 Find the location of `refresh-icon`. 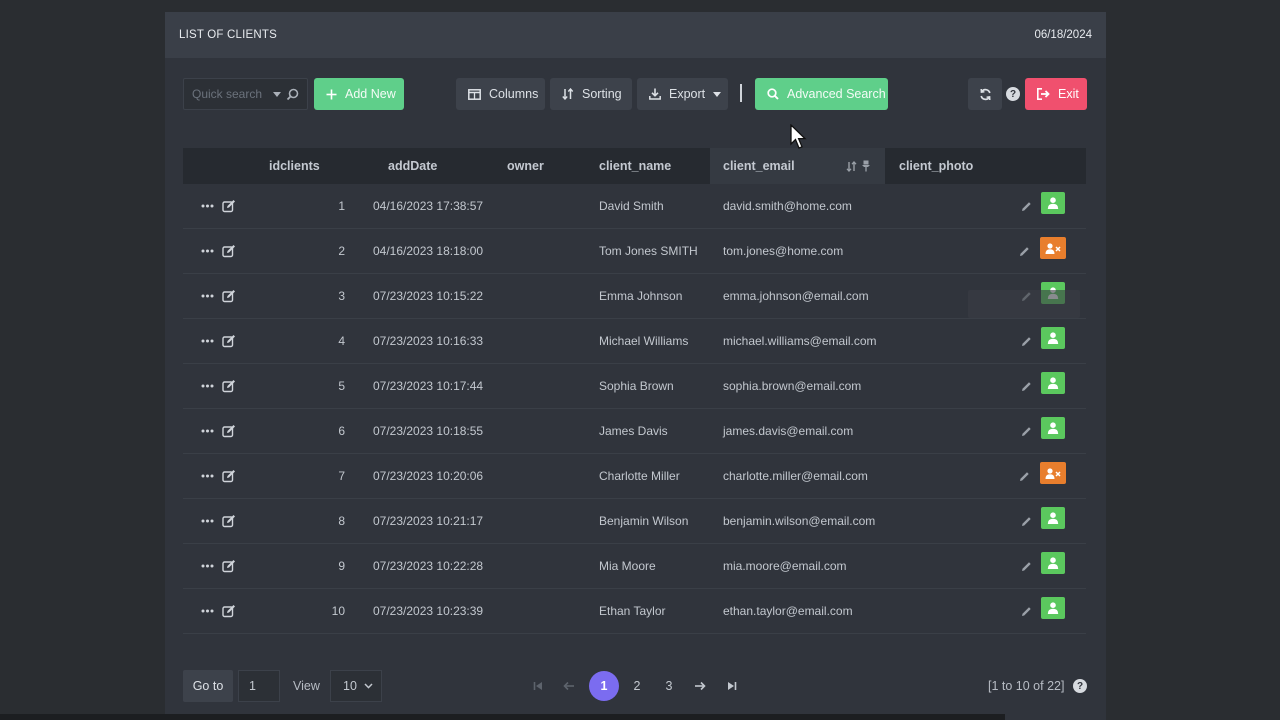

refresh-icon is located at coordinates (985, 94).